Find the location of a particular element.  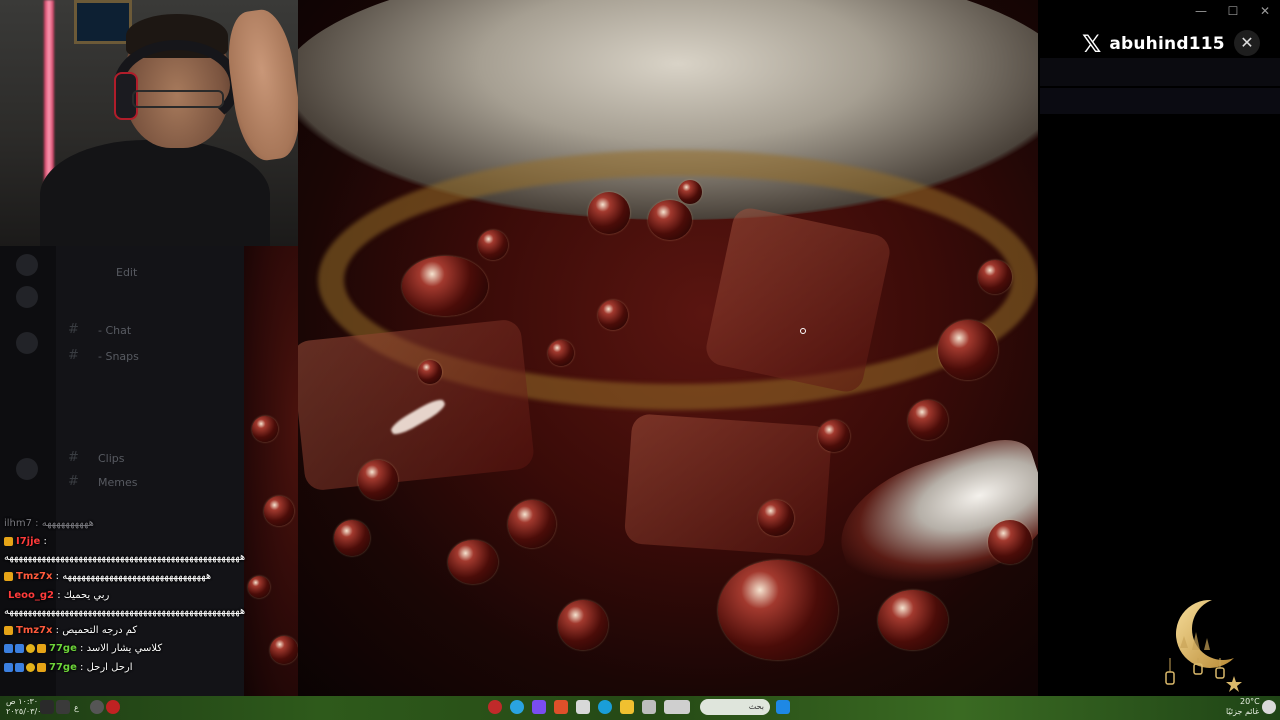

minimize-button: — is located at coordinates (1201, 11).